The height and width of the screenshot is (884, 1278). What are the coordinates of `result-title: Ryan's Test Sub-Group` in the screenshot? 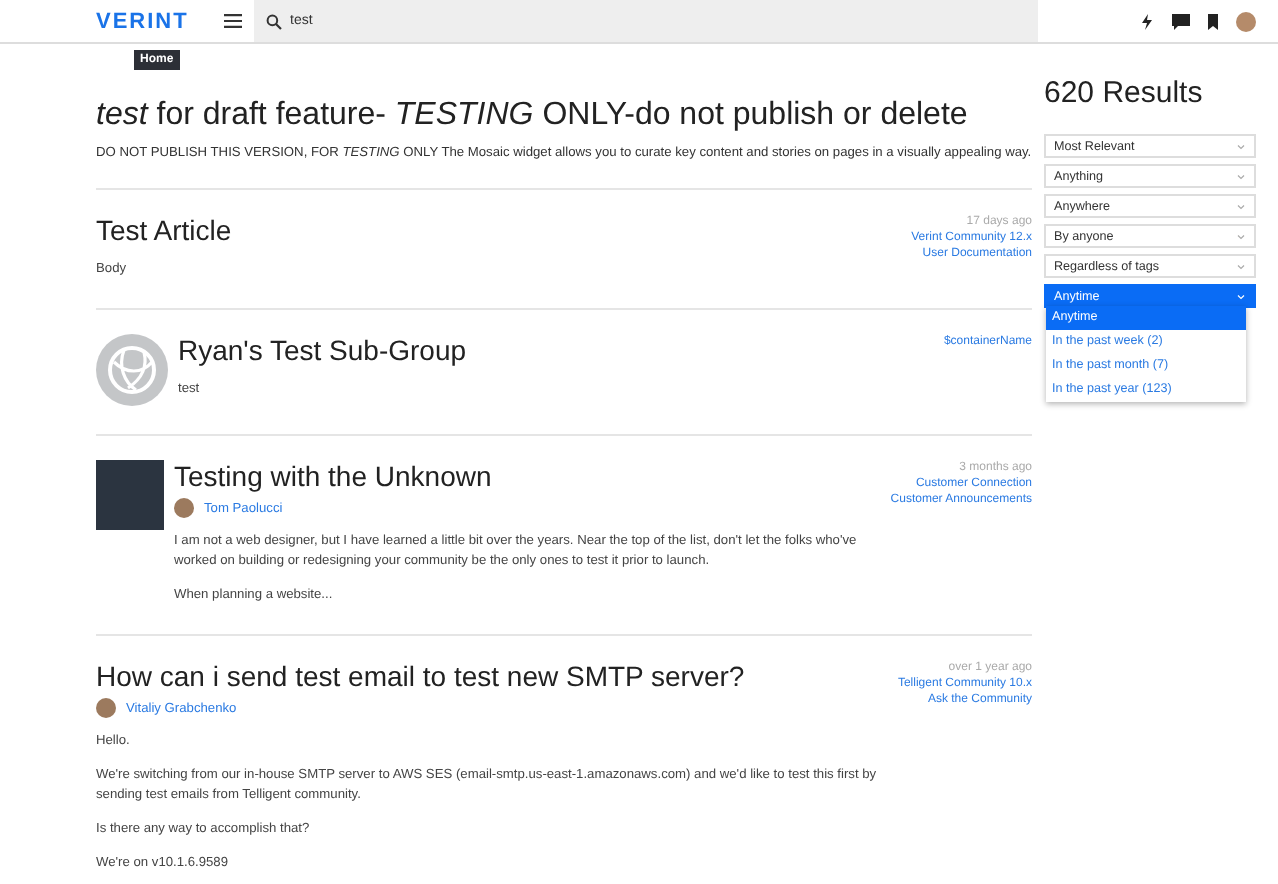 It's located at (556, 350).